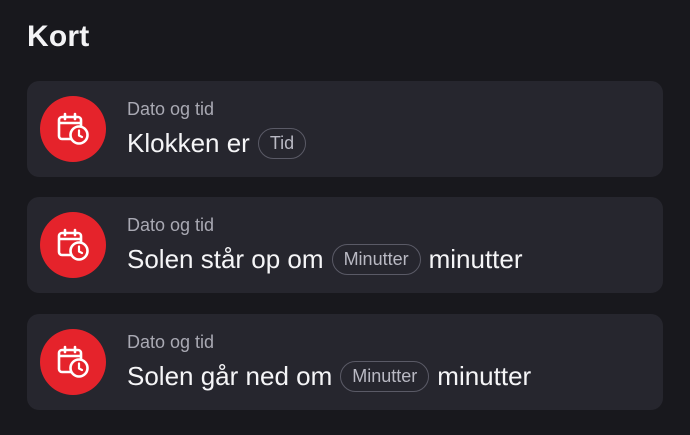 The height and width of the screenshot is (435, 690). I want to click on statement-text: Klokken er, so click(188, 143).